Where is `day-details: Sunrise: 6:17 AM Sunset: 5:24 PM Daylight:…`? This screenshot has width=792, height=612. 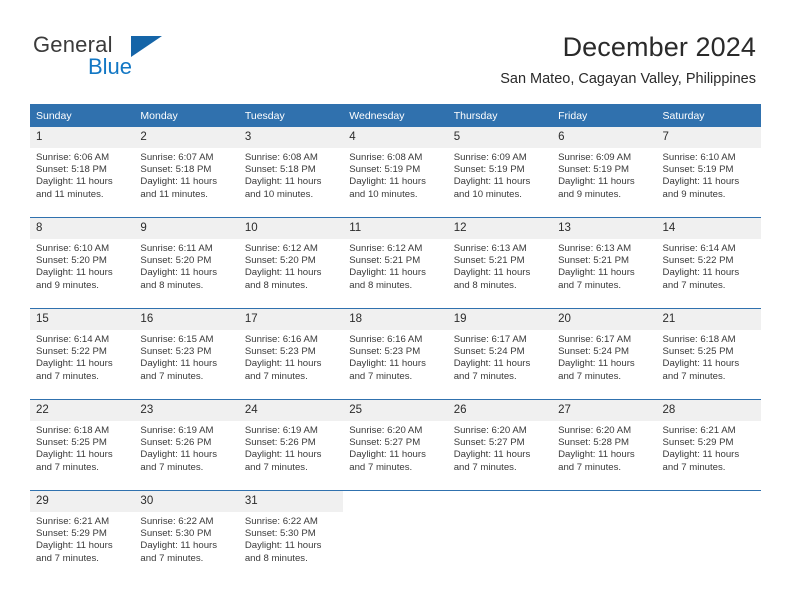
day-details: Sunrise: 6:17 AM Sunset: 5:24 PM Daylight:… is located at coordinates (500, 356).